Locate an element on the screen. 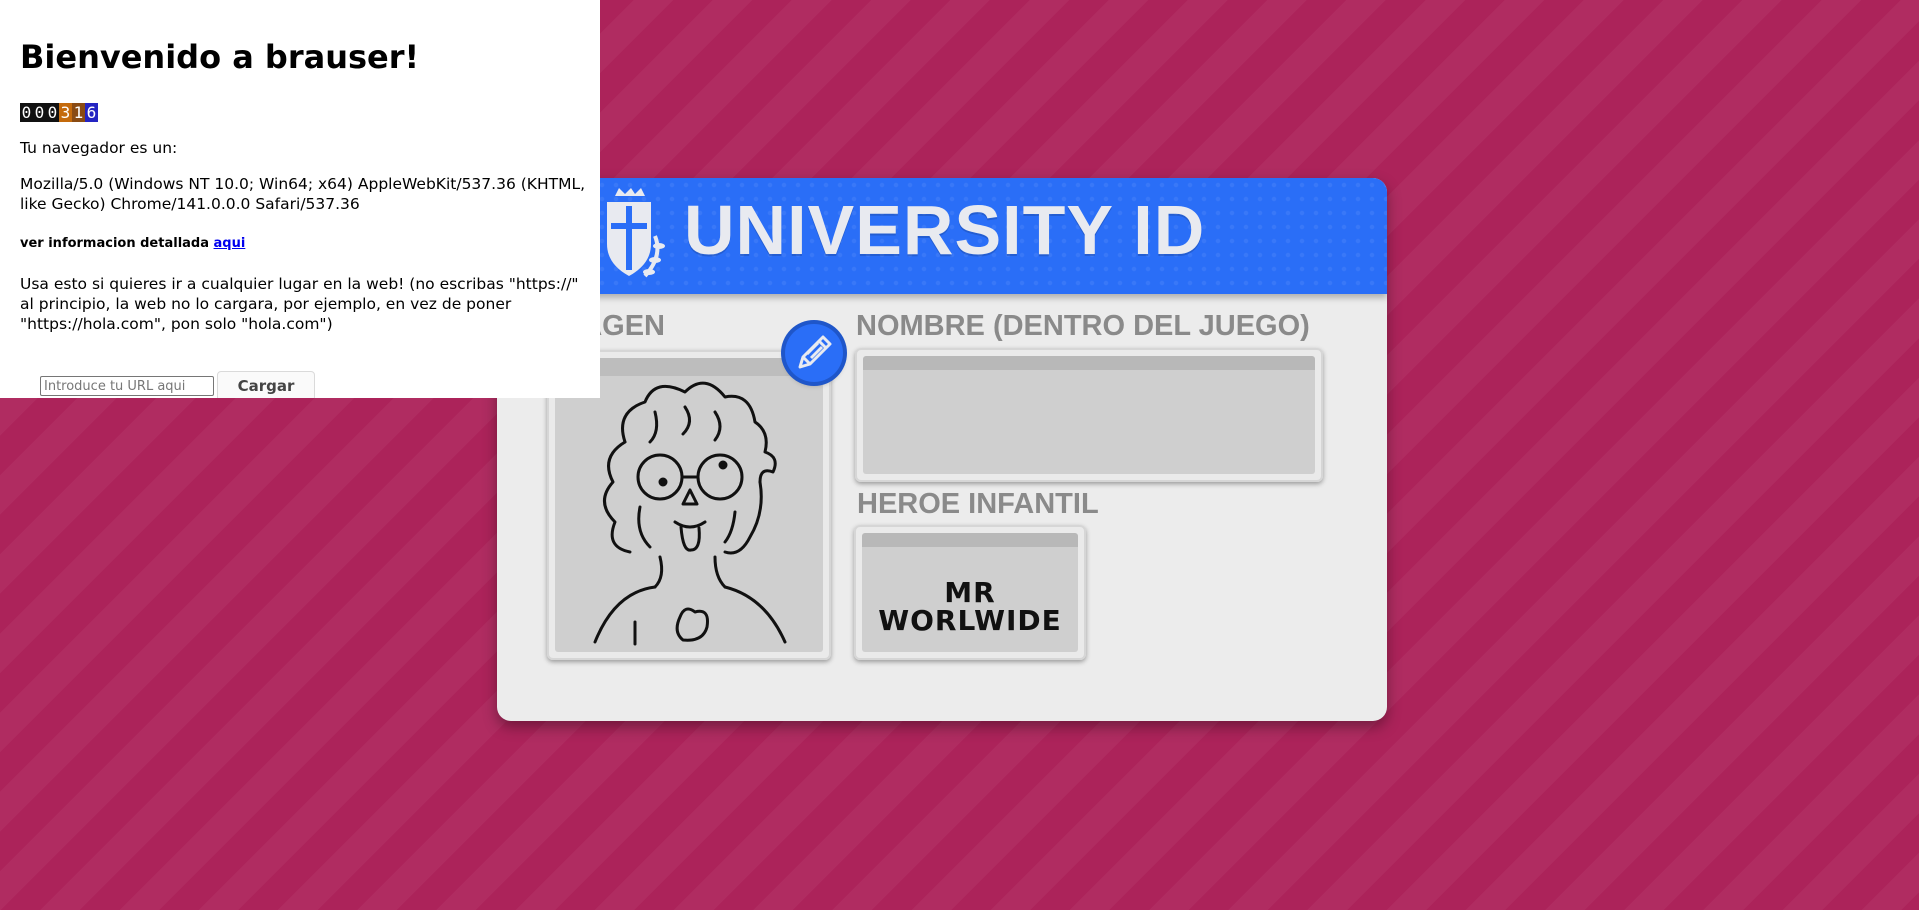 This screenshot has height=910, width=1919. name-field is located at coordinates (1089, 415).